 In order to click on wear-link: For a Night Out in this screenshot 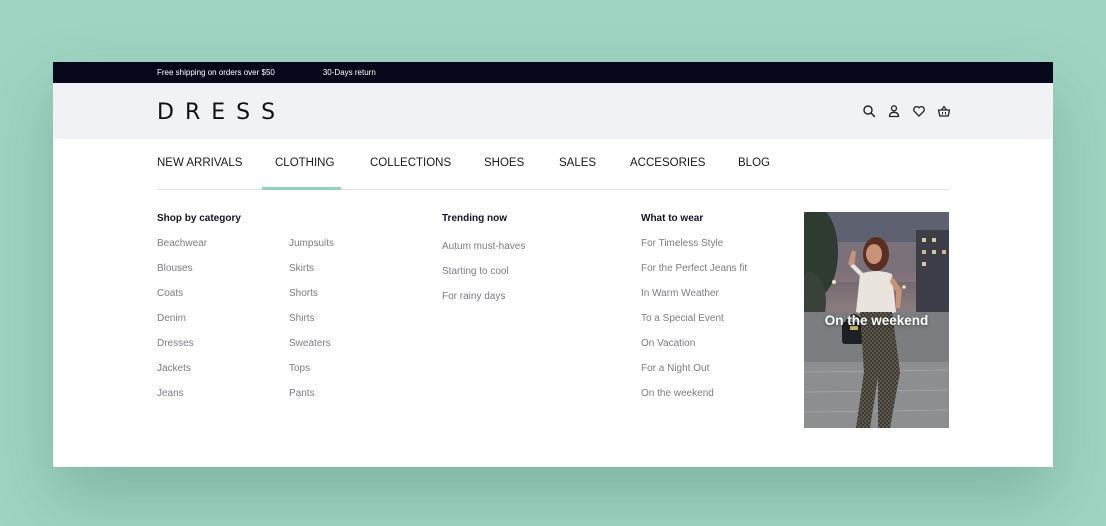, I will do `click(675, 368)`.